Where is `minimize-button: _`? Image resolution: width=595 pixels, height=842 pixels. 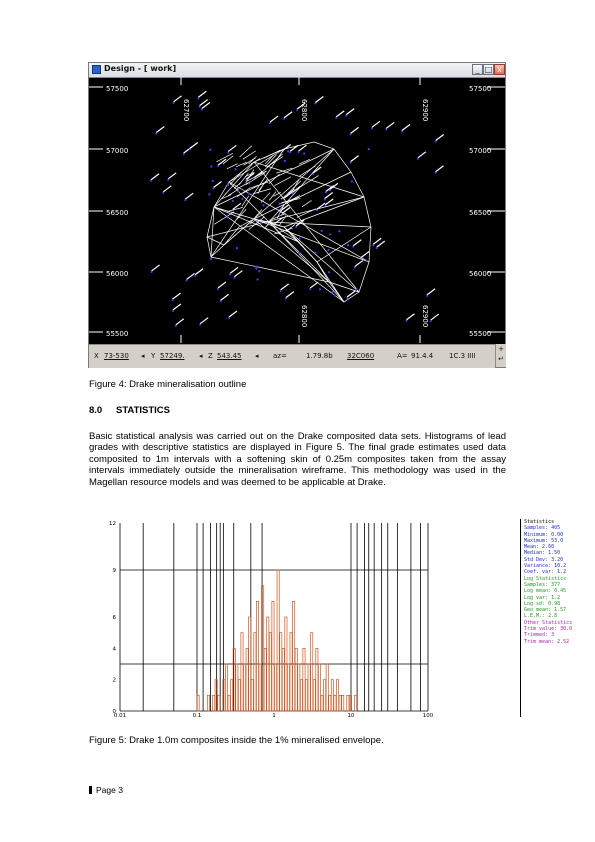 minimize-button: _ is located at coordinates (477, 69).